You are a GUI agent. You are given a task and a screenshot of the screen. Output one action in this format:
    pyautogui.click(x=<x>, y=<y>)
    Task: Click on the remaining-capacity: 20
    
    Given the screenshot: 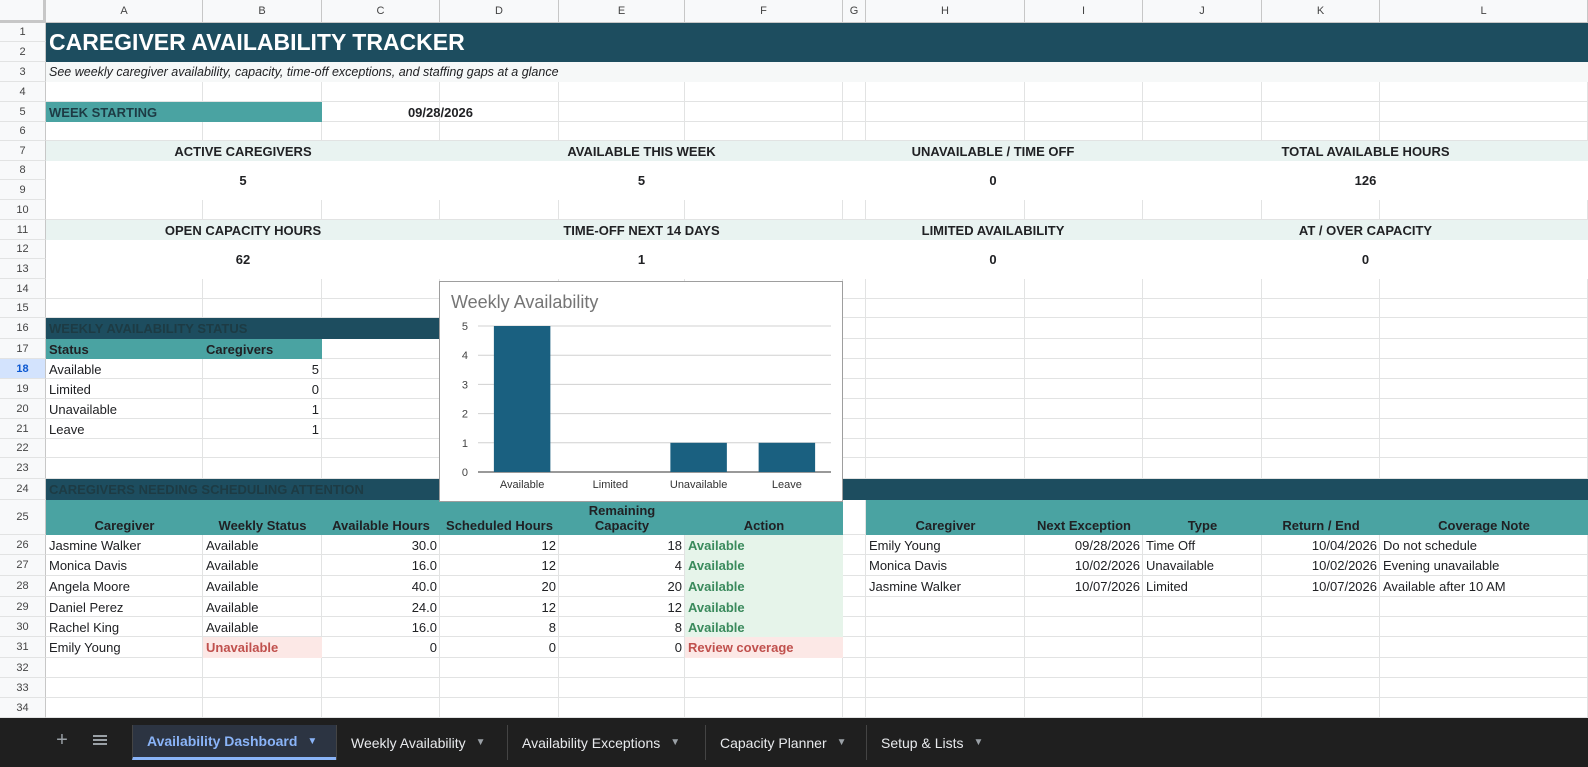 What is the action you would take?
    pyautogui.click(x=622, y=586)
    